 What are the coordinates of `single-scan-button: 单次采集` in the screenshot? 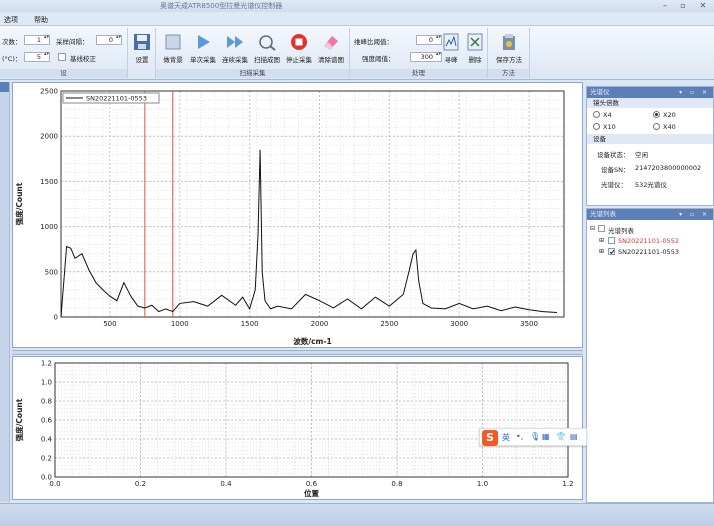 It's located at (203, 48).